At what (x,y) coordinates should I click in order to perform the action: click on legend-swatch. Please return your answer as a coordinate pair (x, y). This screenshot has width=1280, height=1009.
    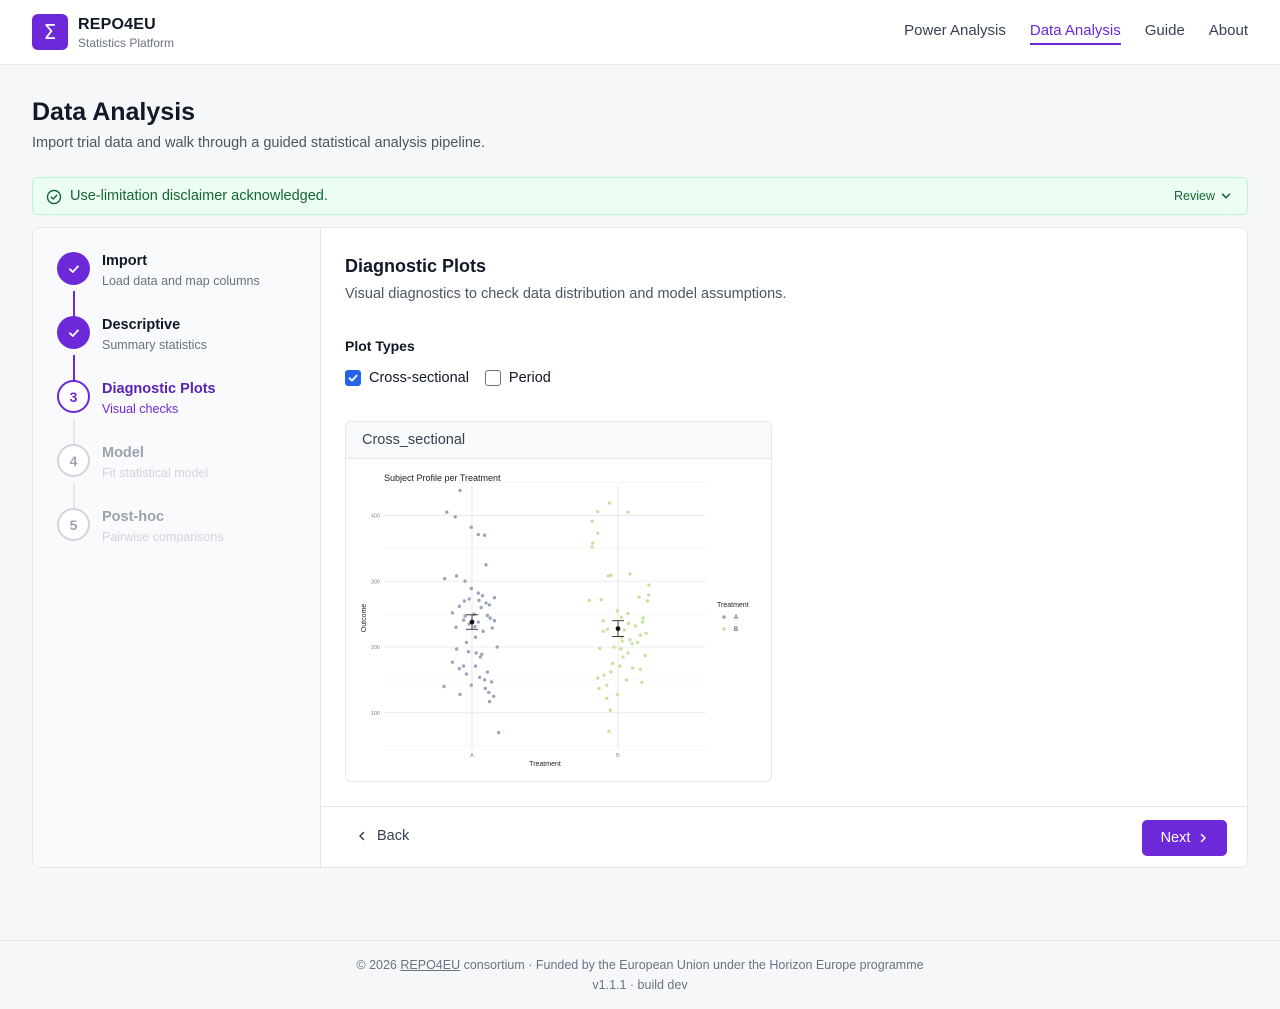
    Looking at the image, I should click on (724, 629).